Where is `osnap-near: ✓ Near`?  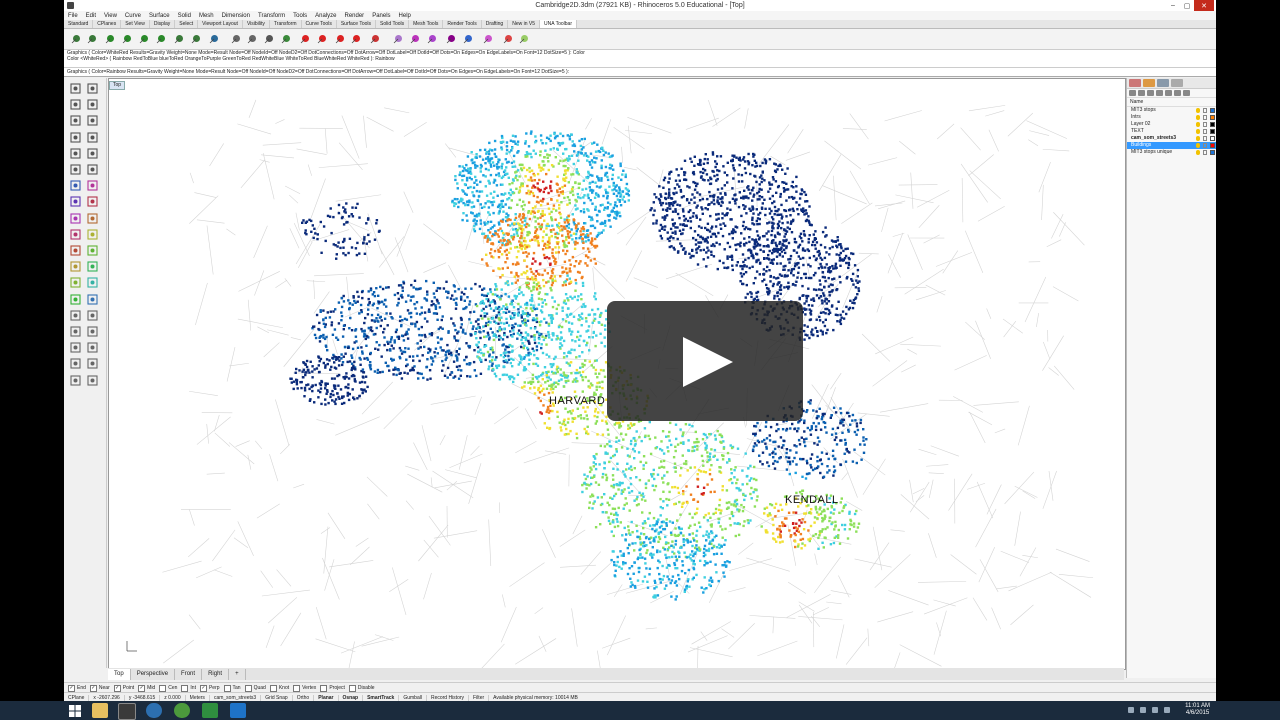 osnap-near: ✓ Near is located at coordinates (99, 688).